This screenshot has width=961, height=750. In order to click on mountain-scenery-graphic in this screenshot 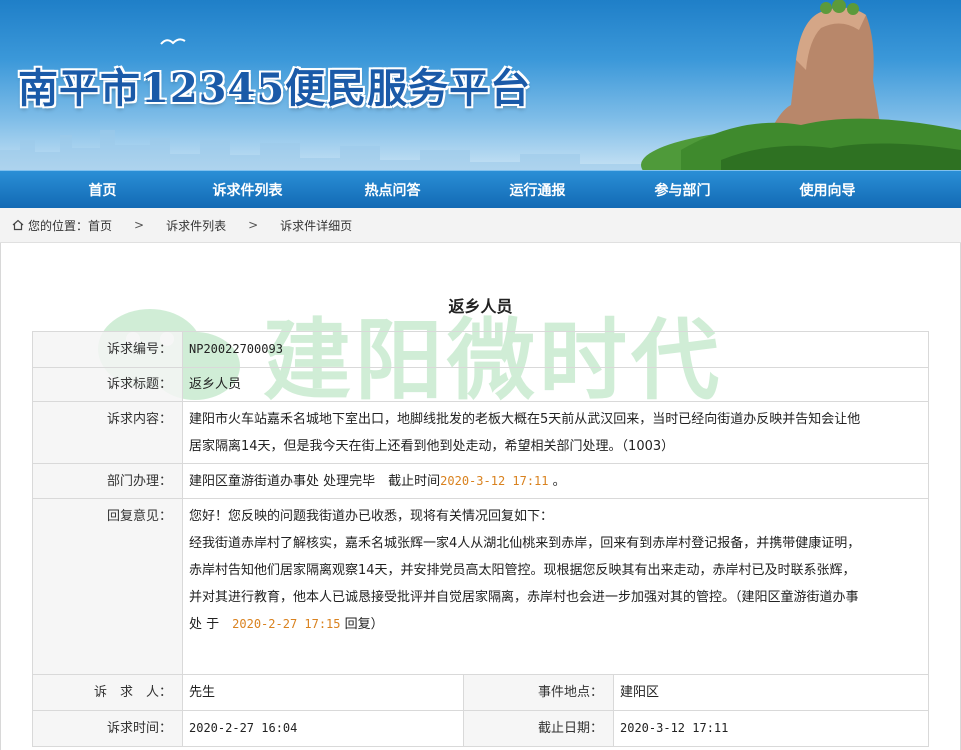, I will do `click(801, 85)`.